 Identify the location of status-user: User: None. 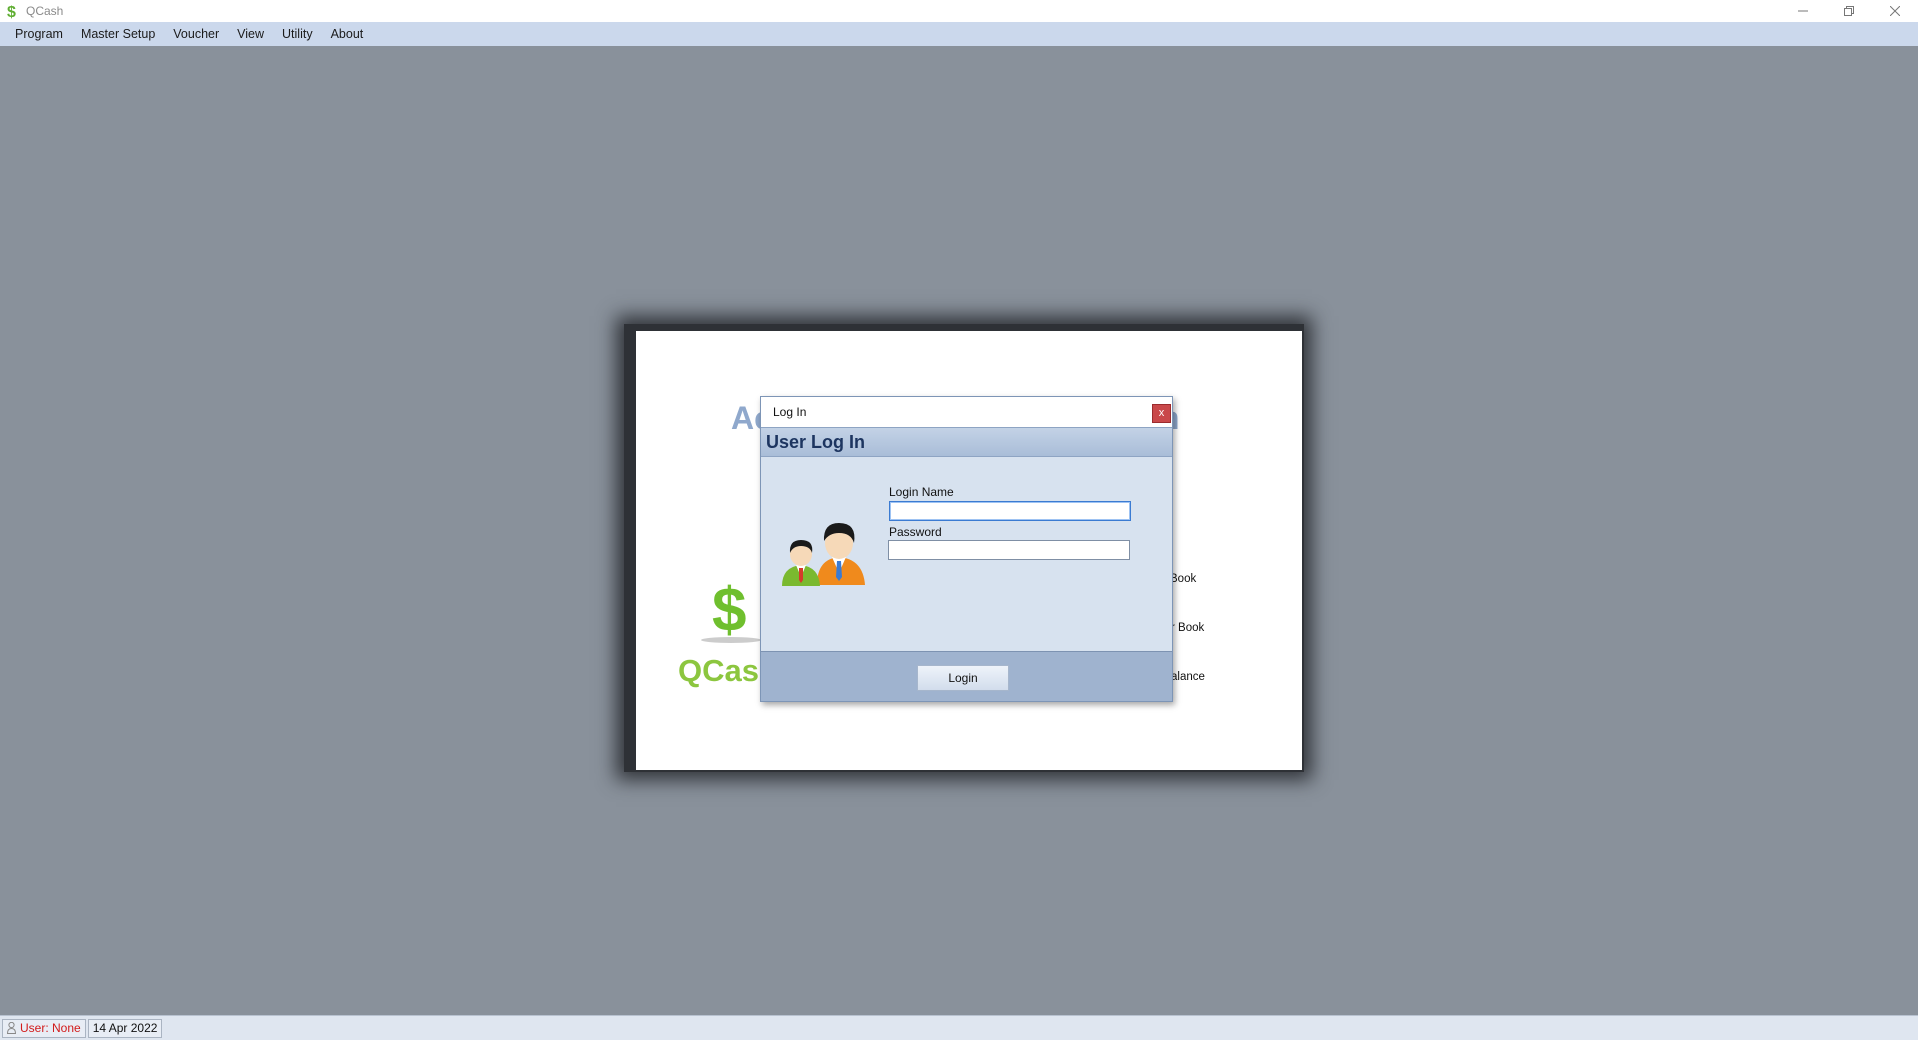
(50, 1028).